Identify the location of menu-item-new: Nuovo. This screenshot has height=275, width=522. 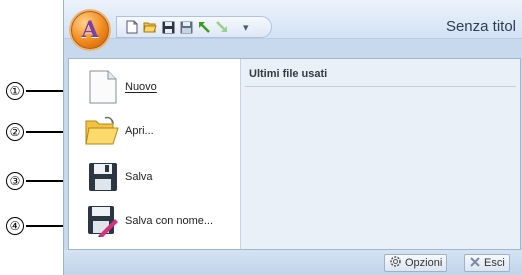
(155, 87).